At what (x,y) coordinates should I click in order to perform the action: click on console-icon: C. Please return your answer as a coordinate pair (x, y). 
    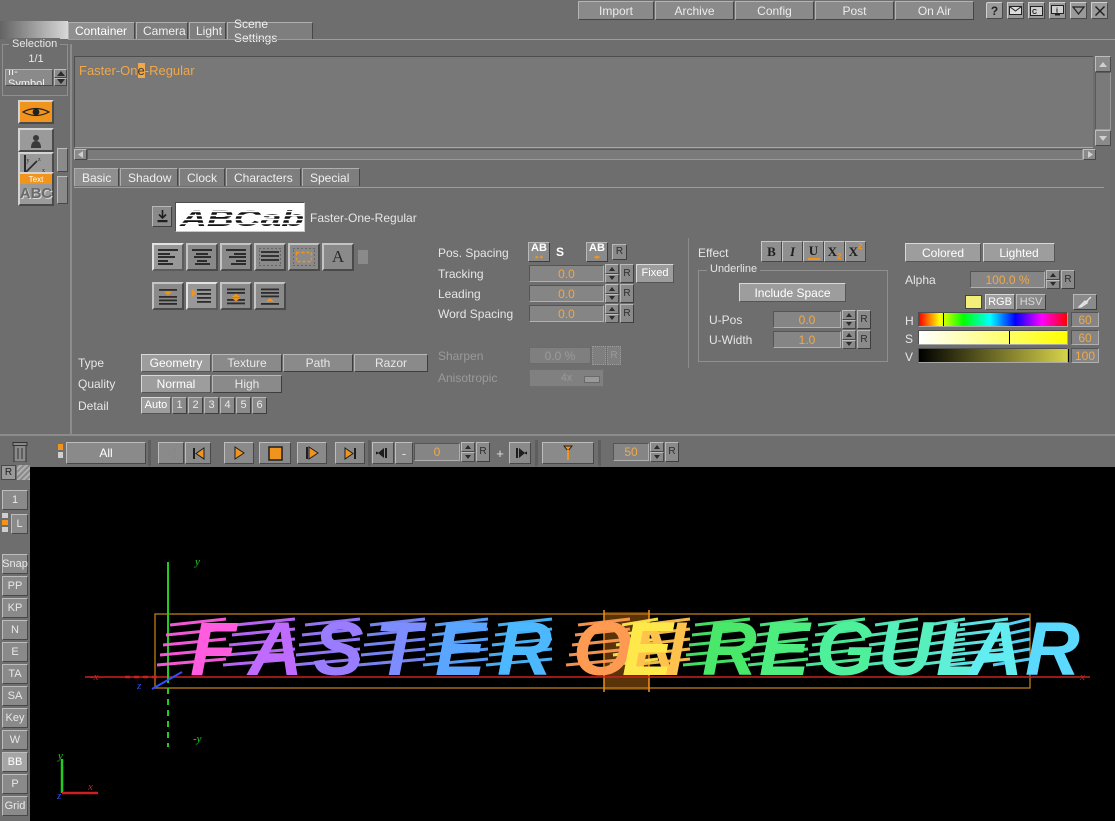
    Looking at the image, I should click on (1036, 10).